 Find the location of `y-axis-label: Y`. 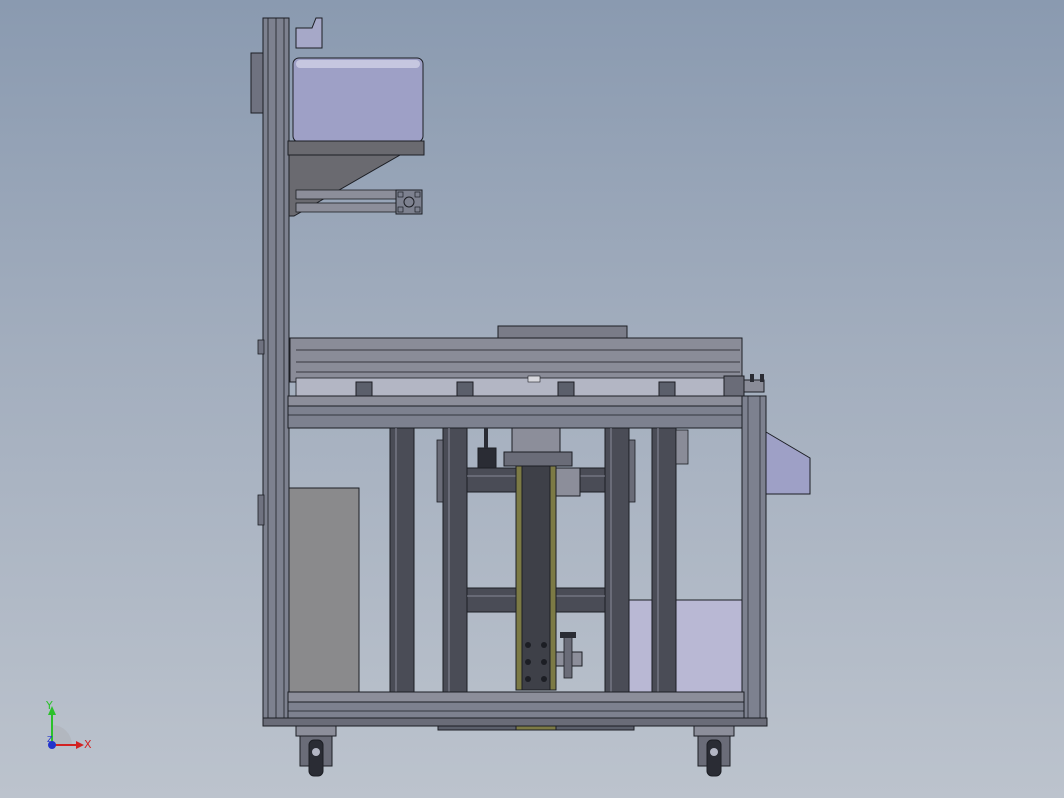

y-axis-label: Y is located at coordinates (49, 705).